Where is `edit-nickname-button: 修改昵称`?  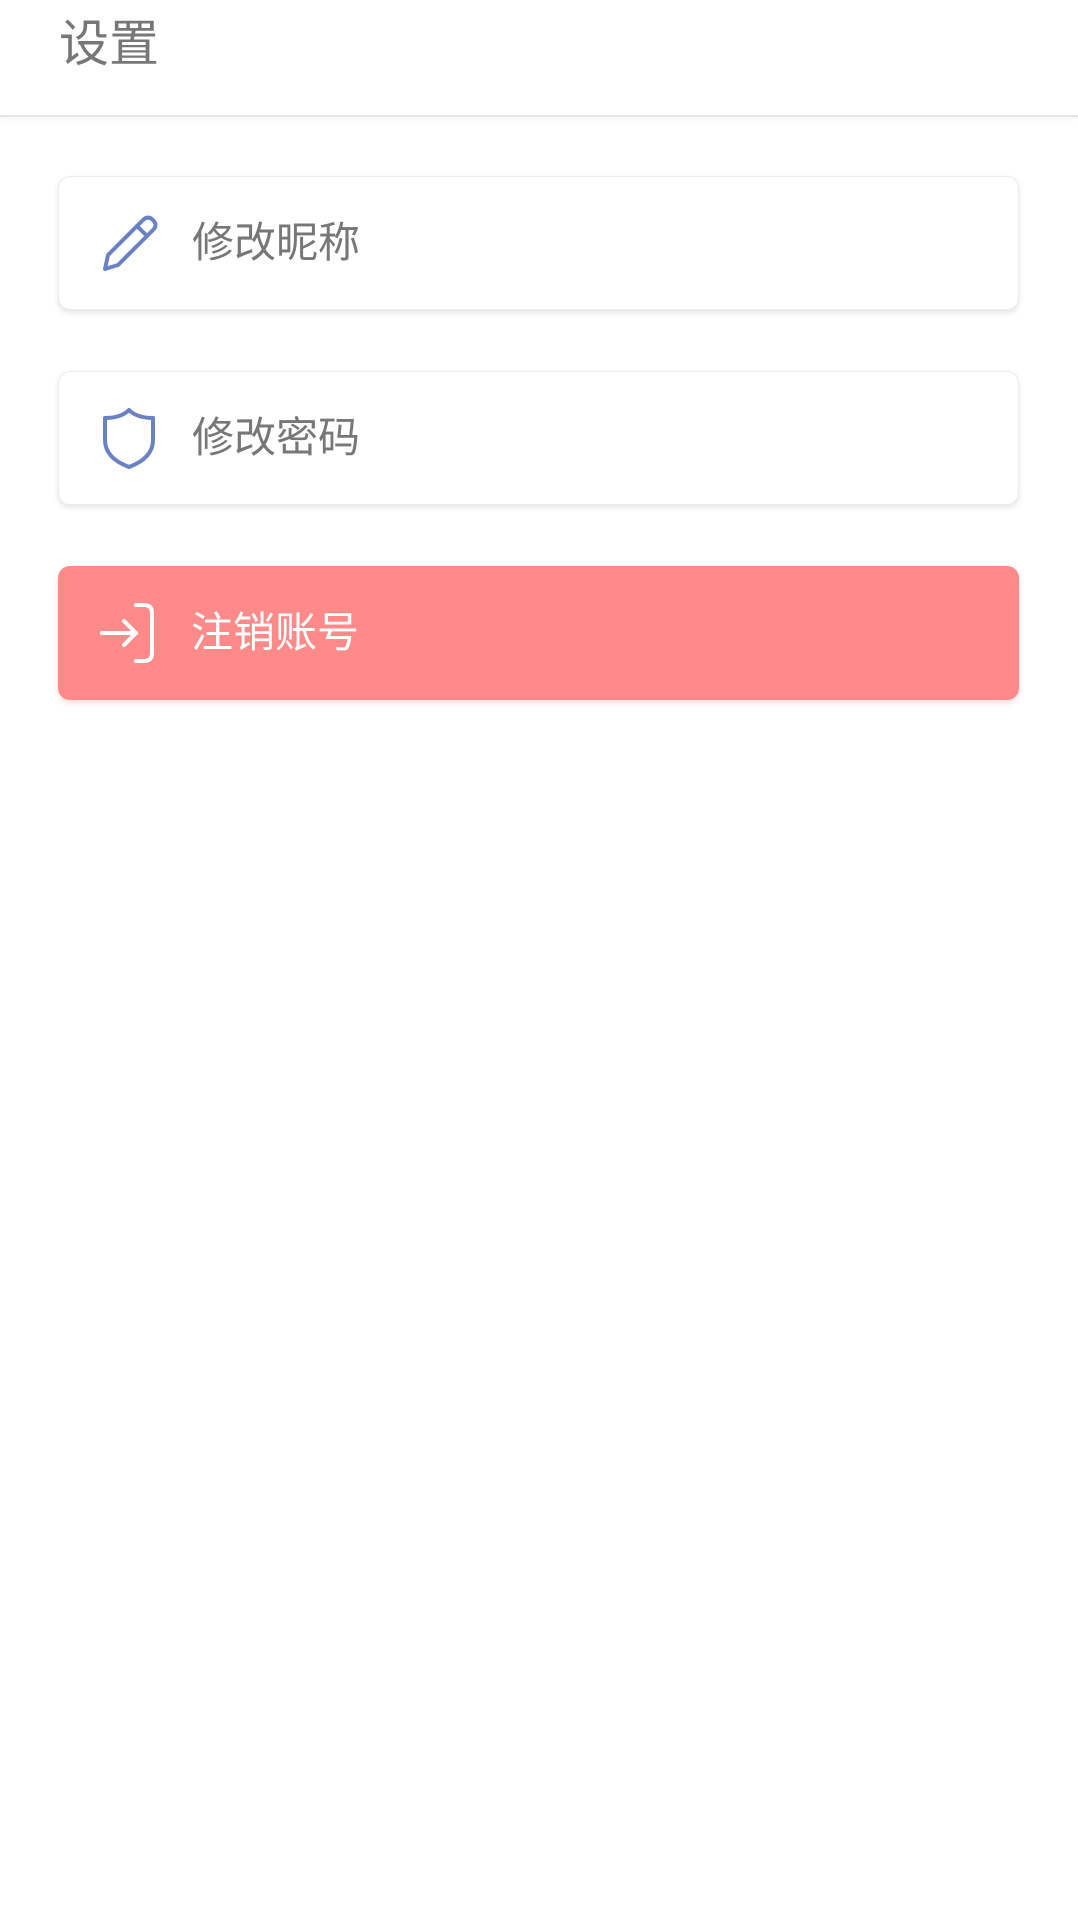 edit-nickname-button: 修改昵称 is located at coordinates (538, 243).